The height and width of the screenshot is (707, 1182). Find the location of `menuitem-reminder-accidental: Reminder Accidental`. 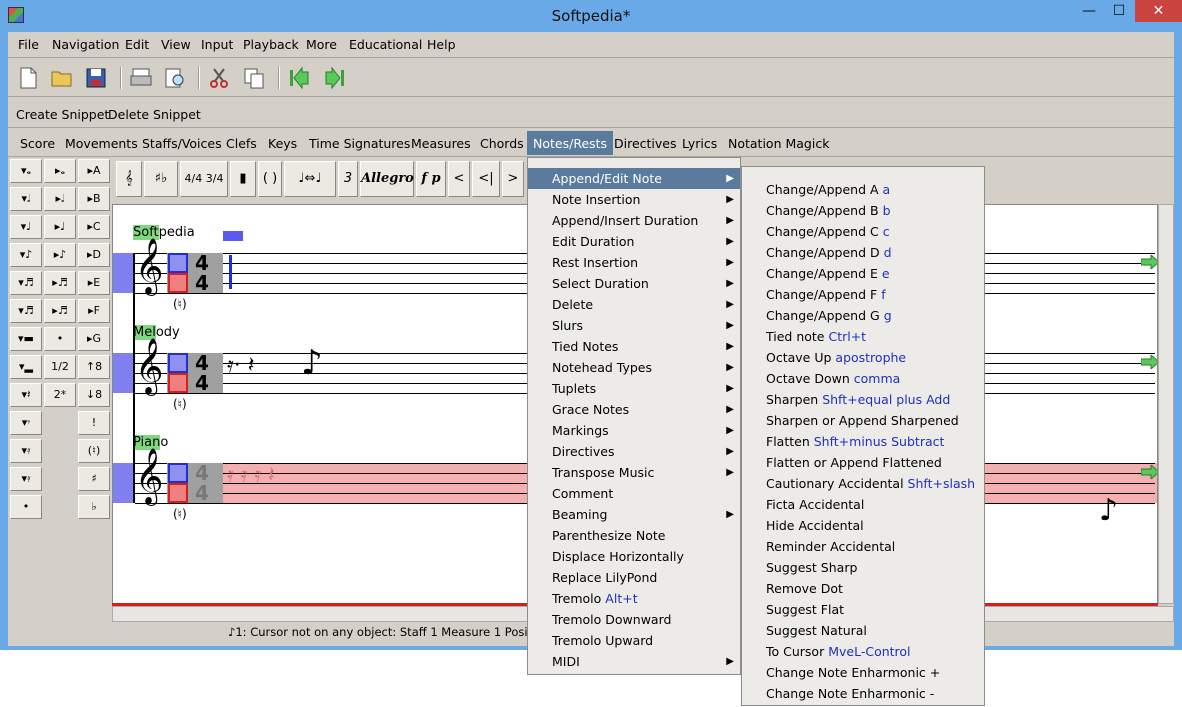

menuitem-reminder-accidental: Reminder Accidental is located at coordinates (863, 546).